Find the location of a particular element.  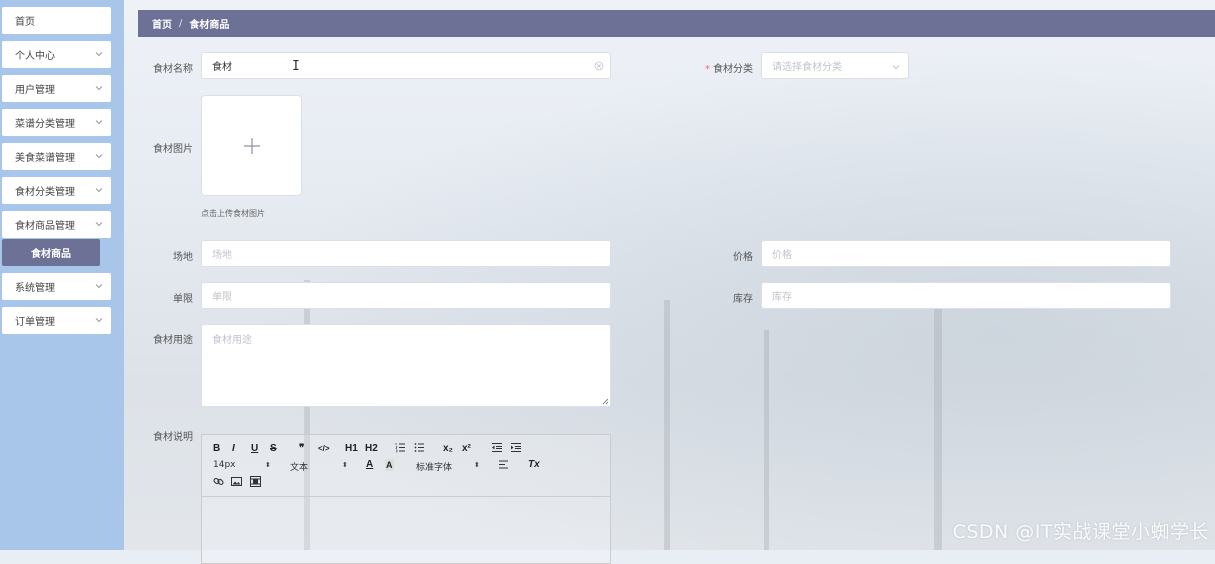

limit-placeholder: 单限 is located at coordinates (222, 297).